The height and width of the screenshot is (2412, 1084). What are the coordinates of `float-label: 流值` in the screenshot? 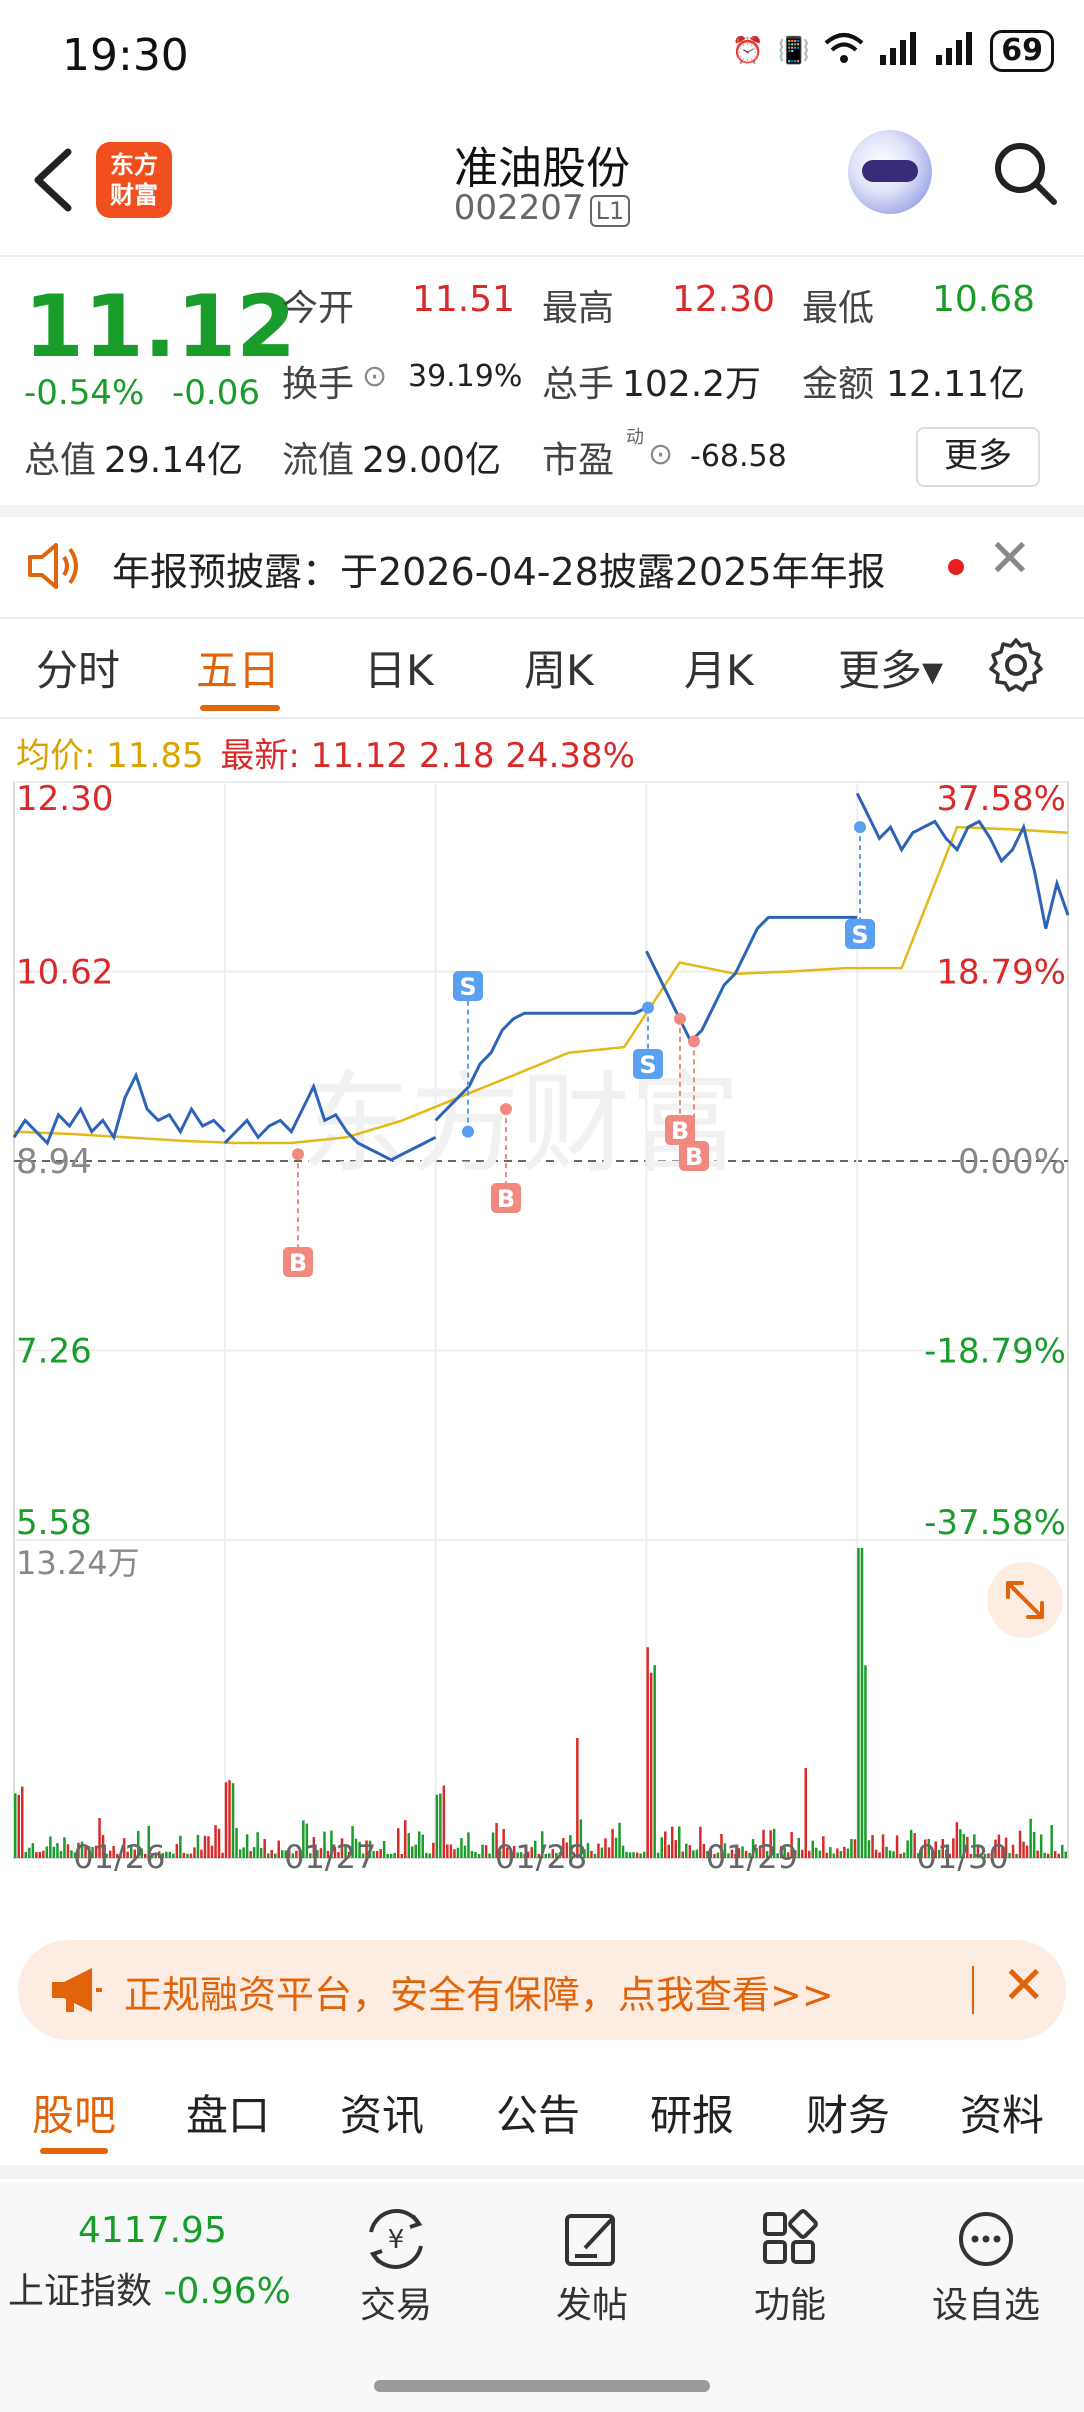 It's located at (318, 460).